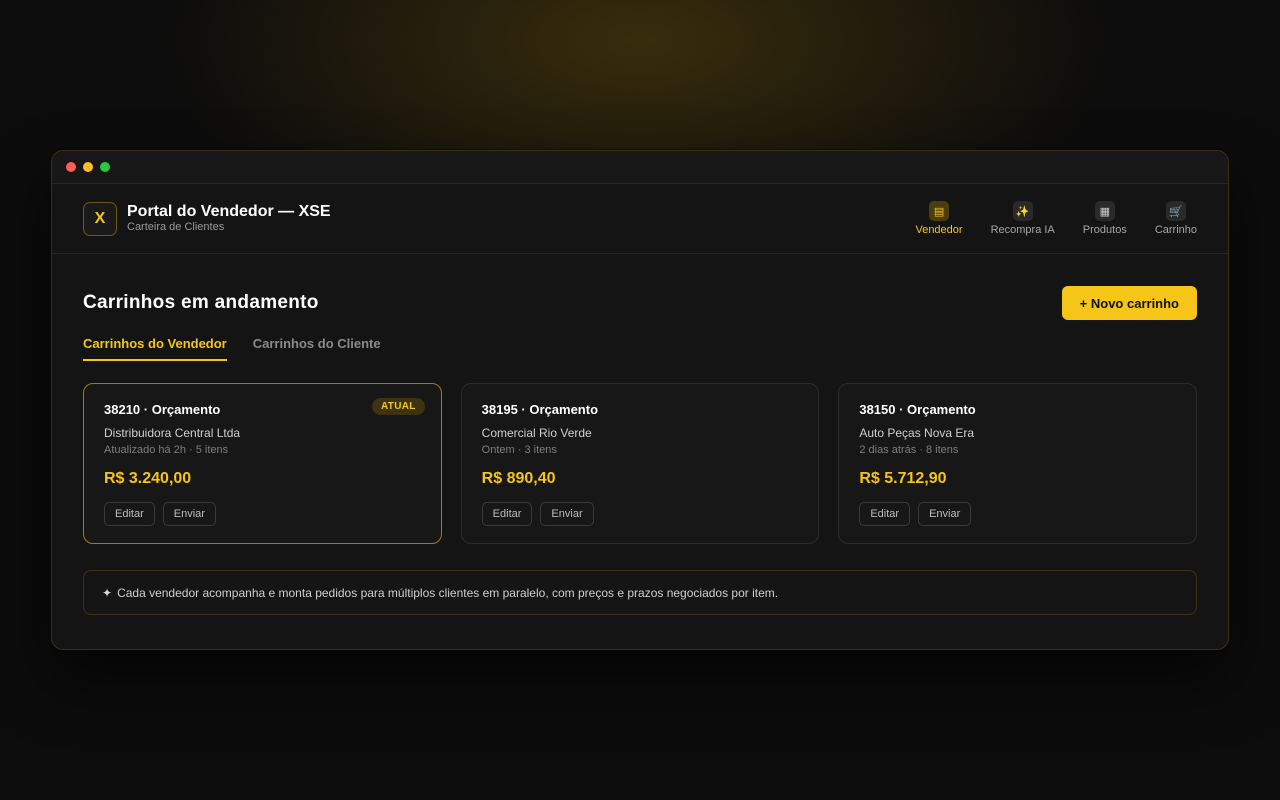  I want to click on cart-meta: Atualizado há 2h · 5 itens, so click(166, 450).